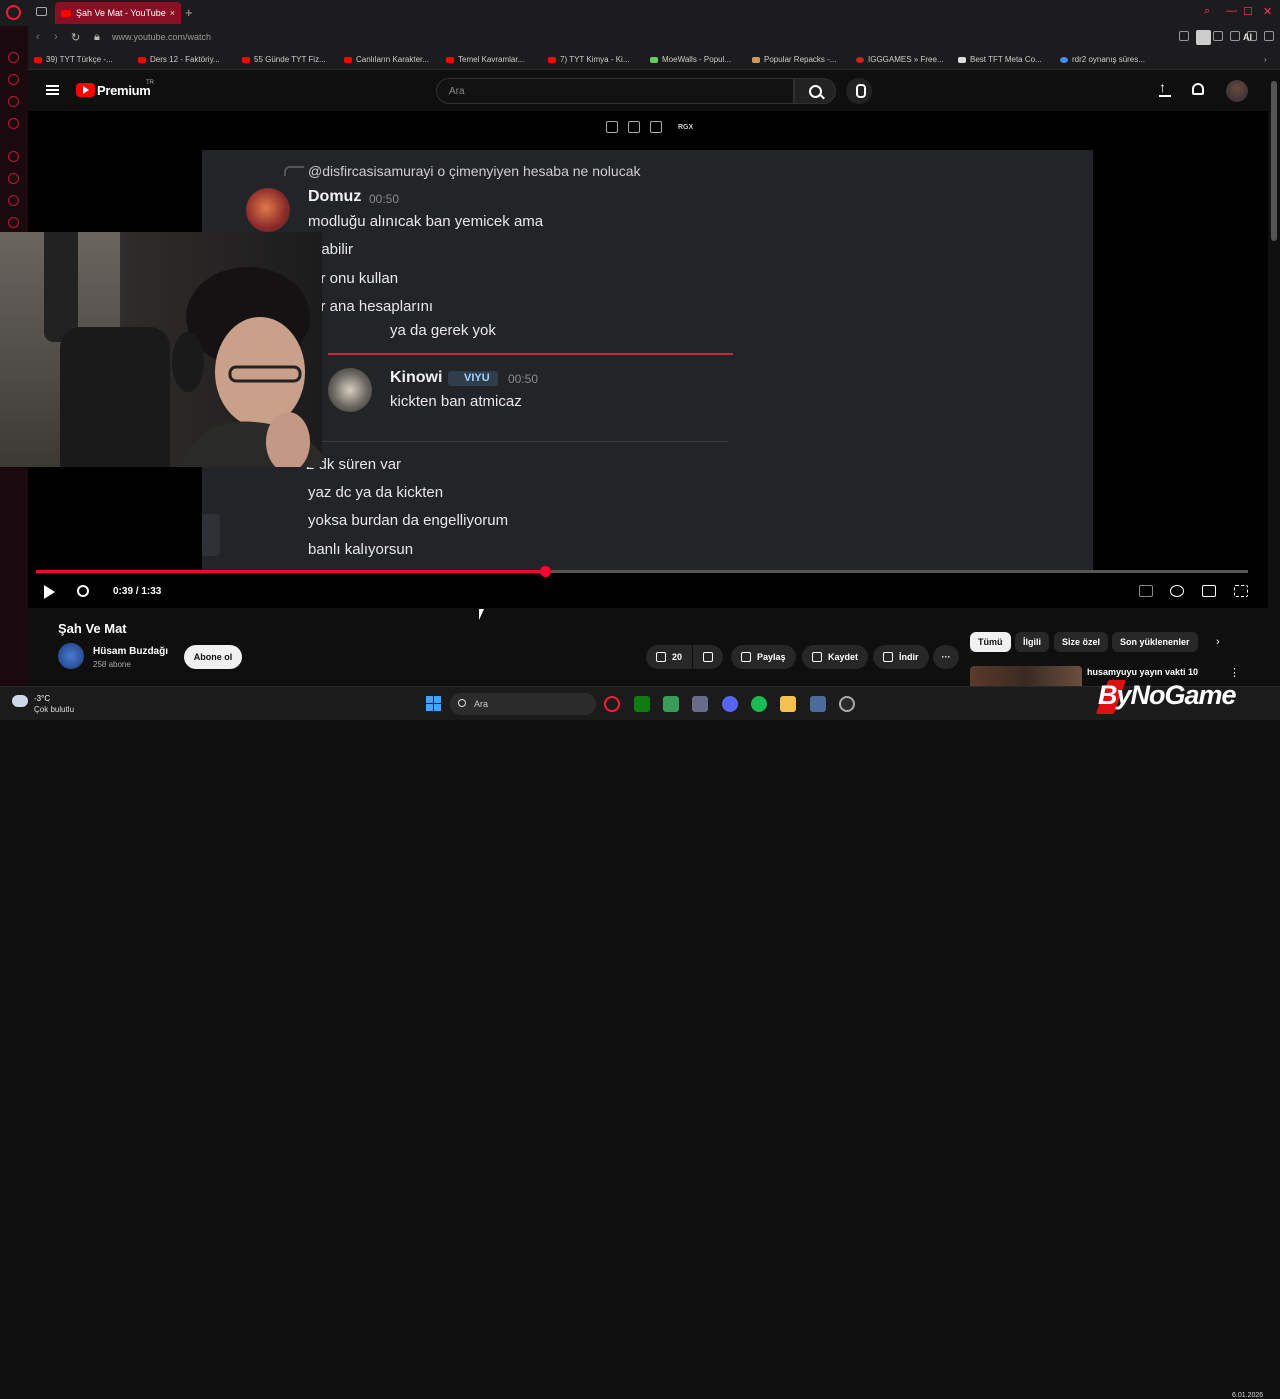 This screenshot has width=1280, height=1399. I want to click on sidebar-refresh-icon, so click(13, 57).